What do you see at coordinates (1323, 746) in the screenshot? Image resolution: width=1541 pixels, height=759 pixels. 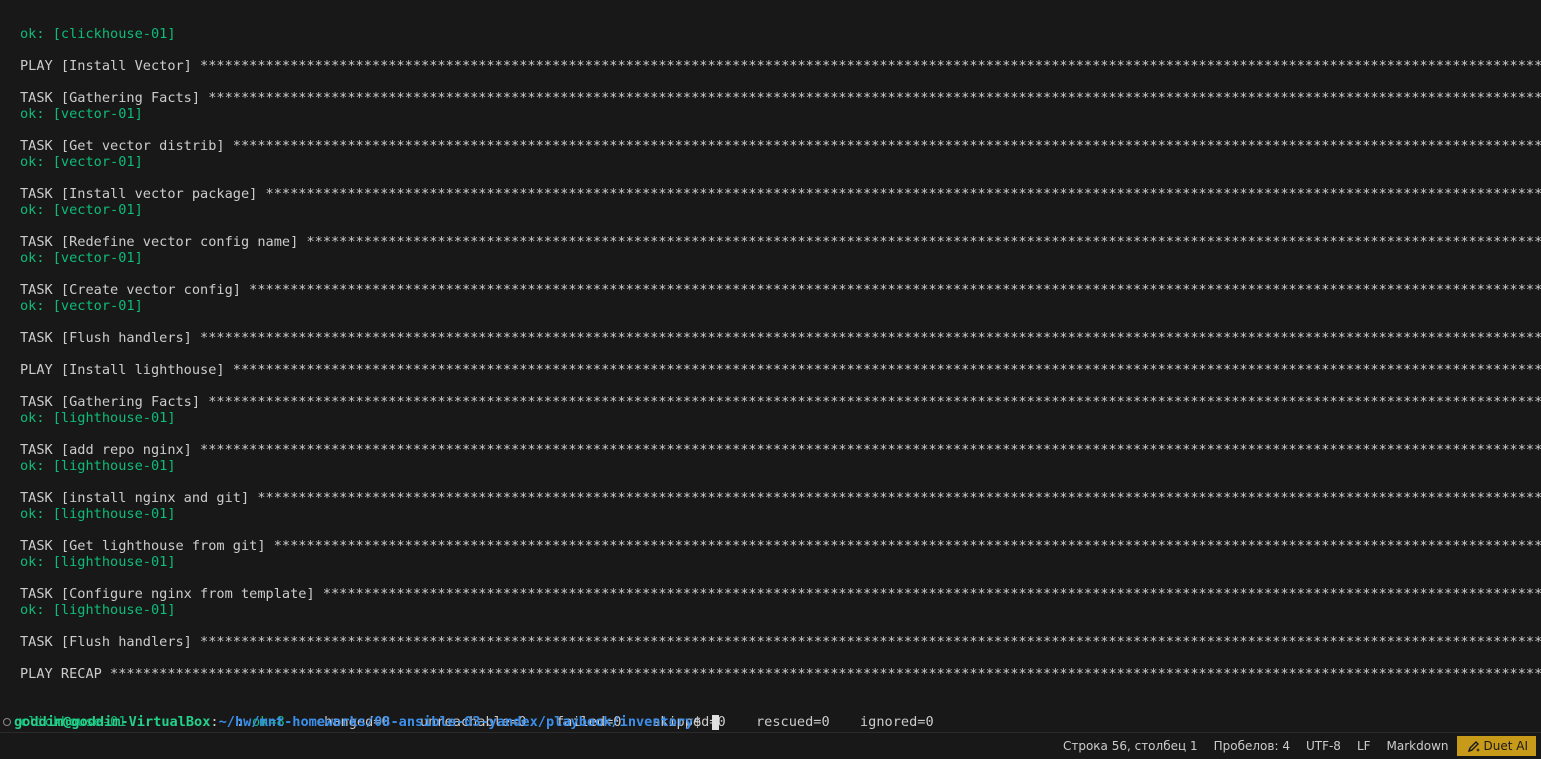 I see `status-encoding: UTF-8` at bounding box center [1323, 746].